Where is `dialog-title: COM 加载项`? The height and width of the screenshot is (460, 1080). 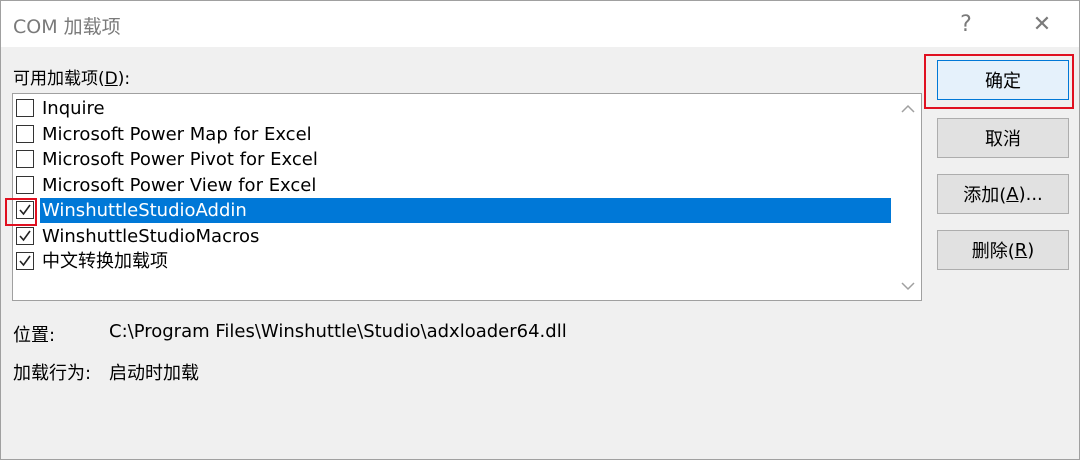
dialog-title: COM 加载项 is located at coordinates (67, 27).